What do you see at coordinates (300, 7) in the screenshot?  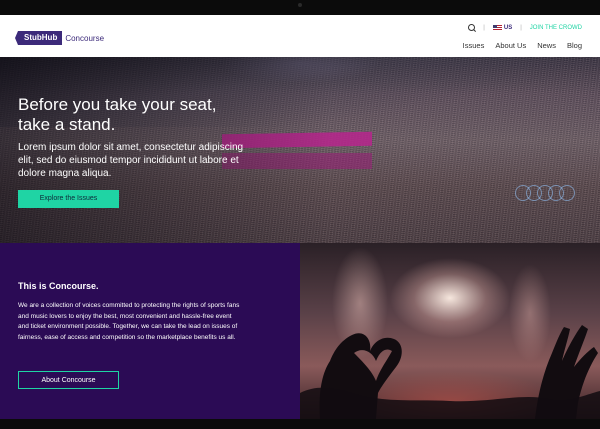 I see `device-top-bezel` at bounding box center [300, 7].